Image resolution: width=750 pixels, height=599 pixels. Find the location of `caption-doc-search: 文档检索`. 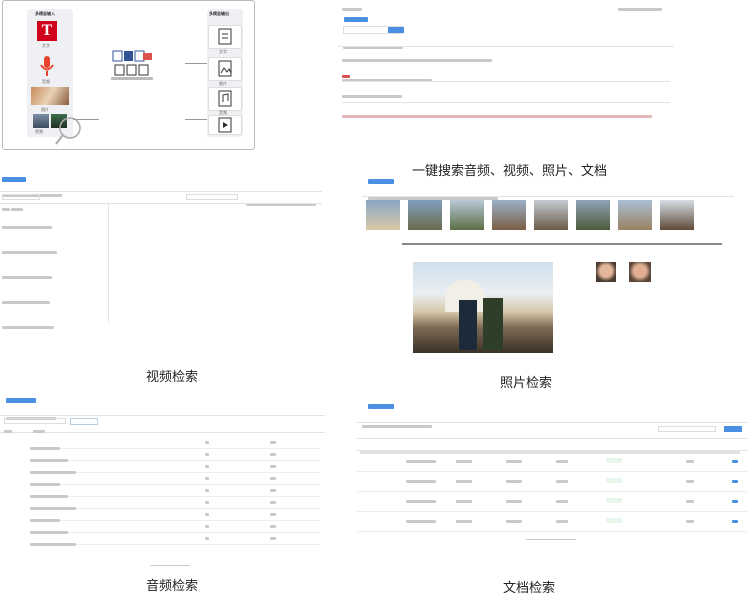

caption-doc-search: 文档检索 is located at coordinates (529, 588).